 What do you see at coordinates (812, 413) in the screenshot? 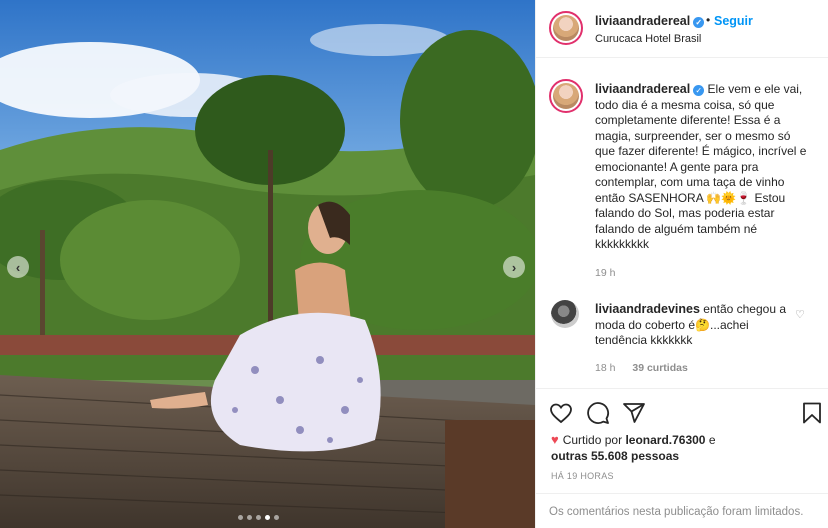
I see `bookmark-icon` at bounding box center [812, 413].